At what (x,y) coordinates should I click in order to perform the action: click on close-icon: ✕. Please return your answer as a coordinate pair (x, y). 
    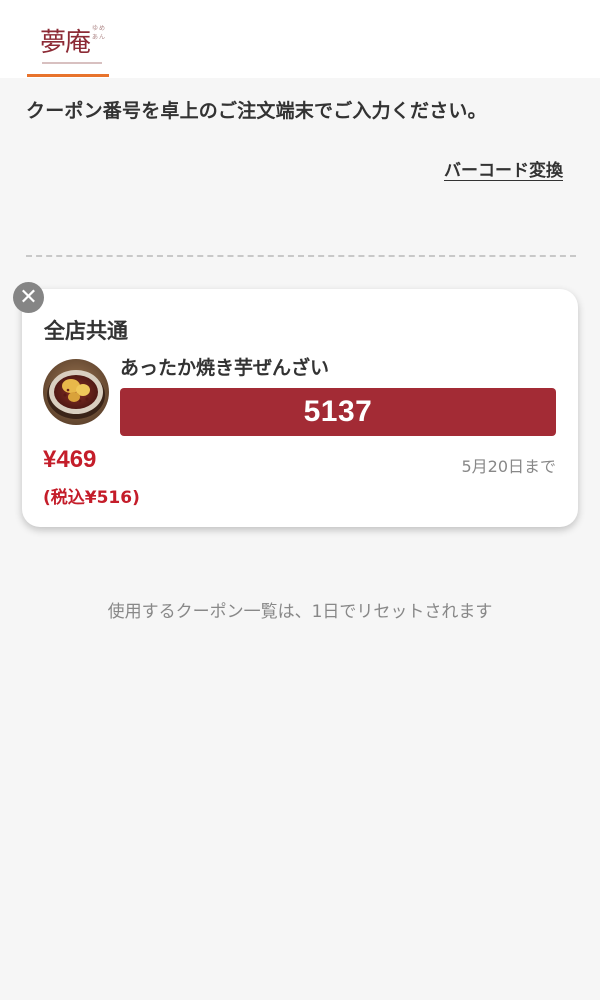
    Looking at the image, I should click on (28, 297).